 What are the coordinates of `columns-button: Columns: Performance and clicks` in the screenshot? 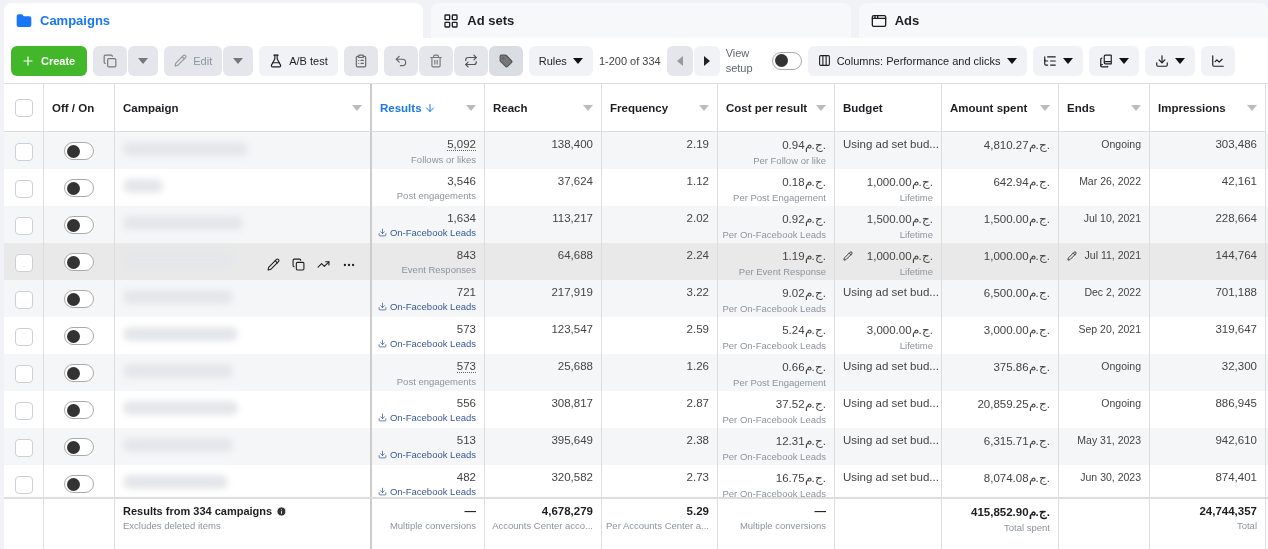 It's located at (917, 60).